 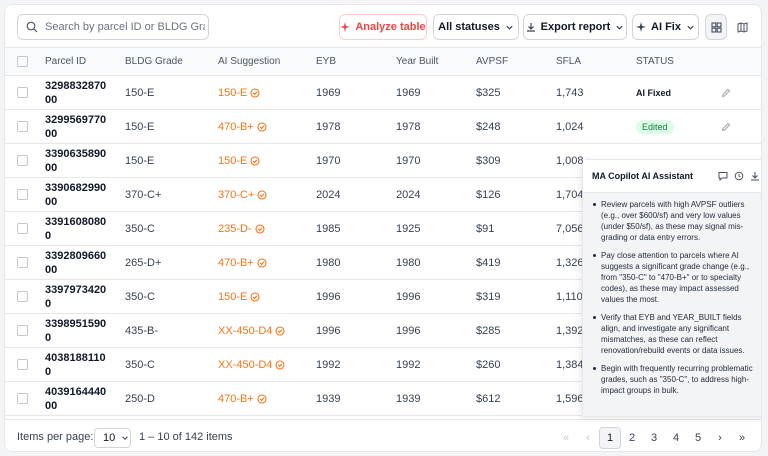 What do you see at coordinates (588, 438) in the screenshot?
I see `prev-page-button: ‹` at bounding box center [588, 438].